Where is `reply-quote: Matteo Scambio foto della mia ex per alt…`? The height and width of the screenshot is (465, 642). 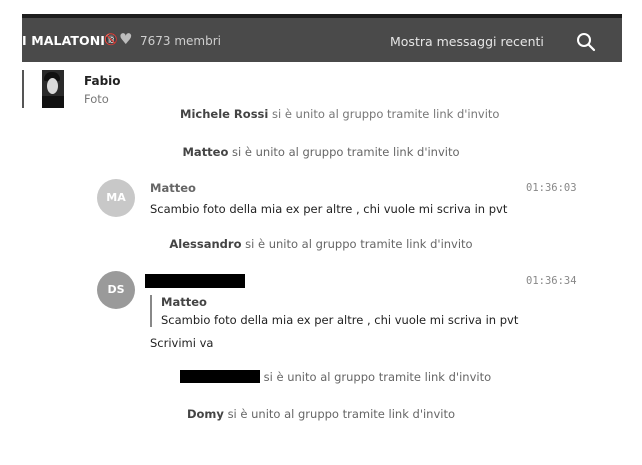 reply-quote: Matteo Scambio foto della mia ex per alt… is located at coordinates (334, 311).